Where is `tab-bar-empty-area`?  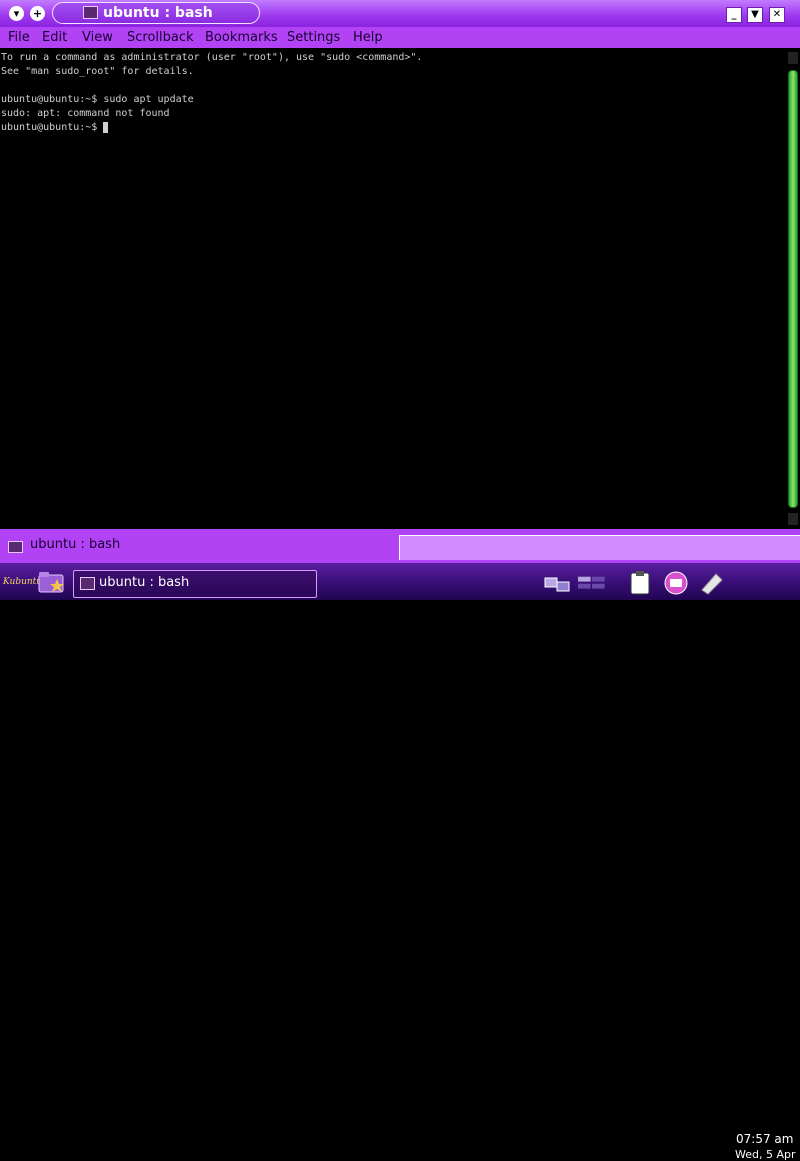 tab-bar-empty-area is located at coordinates (599, 547).